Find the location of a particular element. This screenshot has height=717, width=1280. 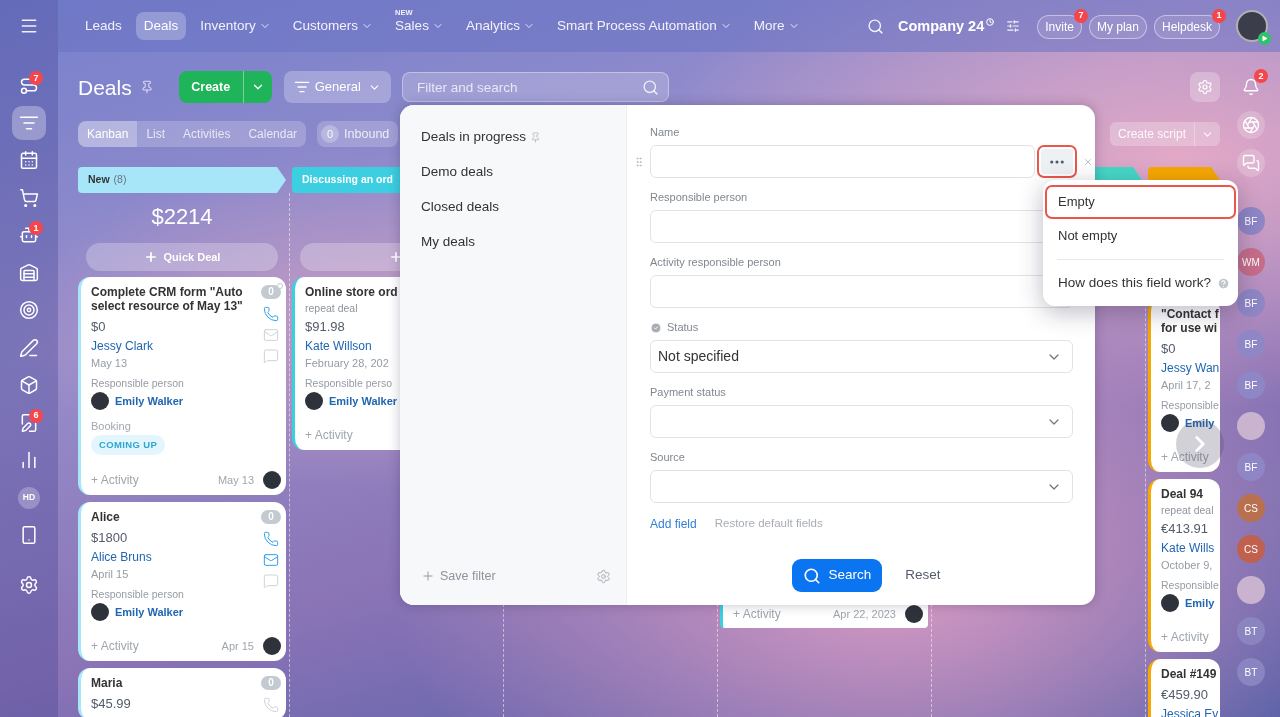

nav-tab: Inventory is located at coordinates (235, 26).